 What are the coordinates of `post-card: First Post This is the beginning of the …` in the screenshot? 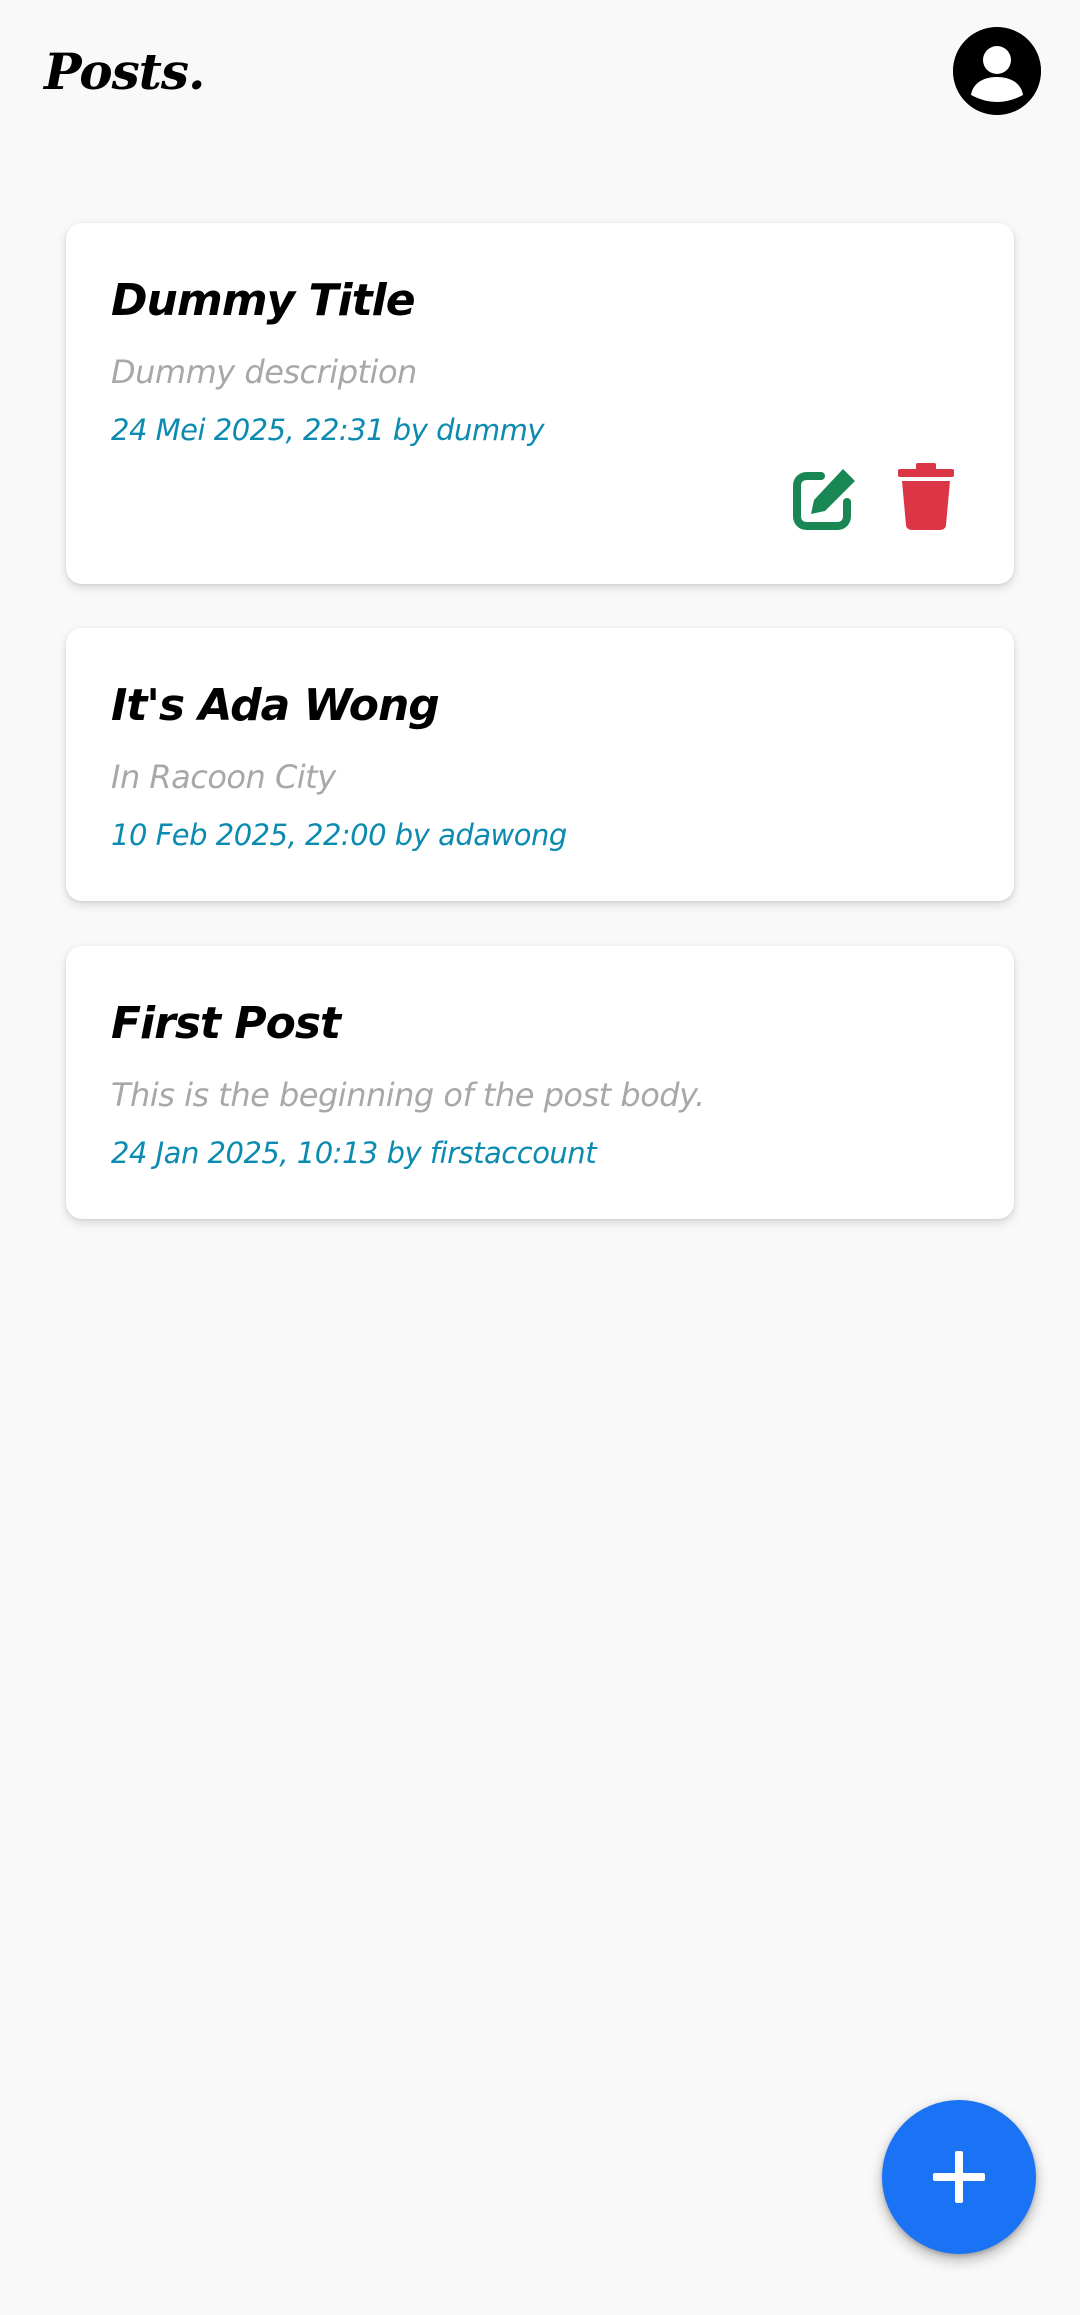 It's located at (540, 1082).